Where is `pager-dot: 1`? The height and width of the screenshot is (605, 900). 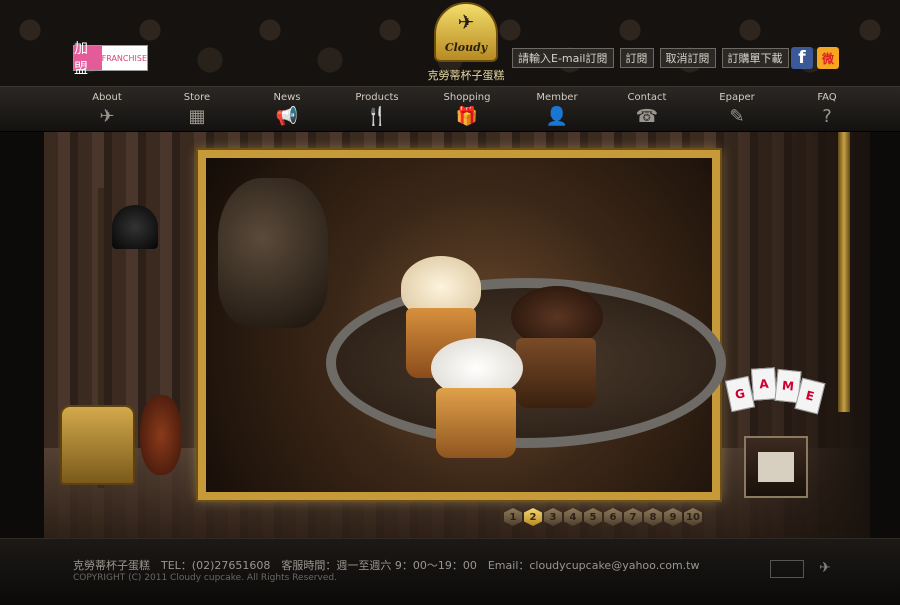
pager-dot: 1 is located at coordinates (513, 517).